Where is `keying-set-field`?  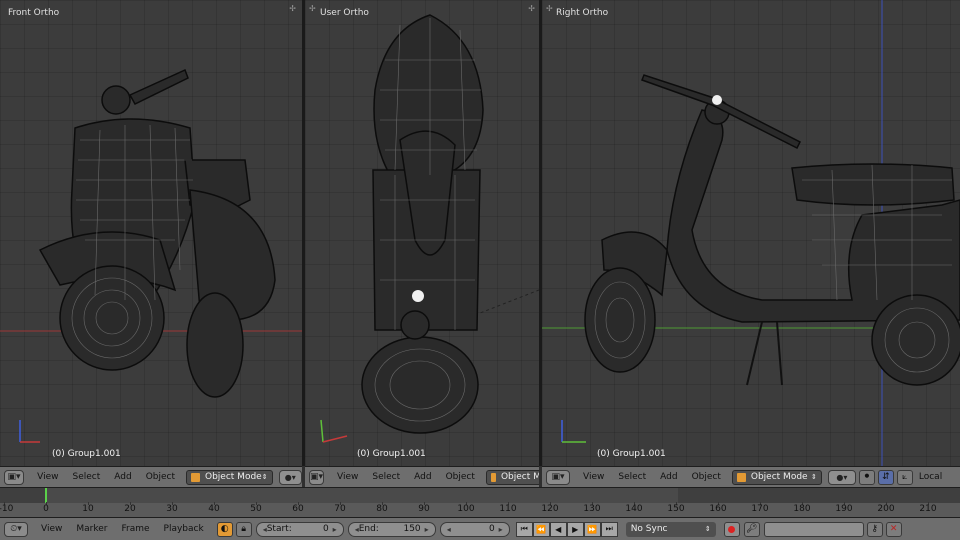
keying-set-field is located at coordinates (813, 529).